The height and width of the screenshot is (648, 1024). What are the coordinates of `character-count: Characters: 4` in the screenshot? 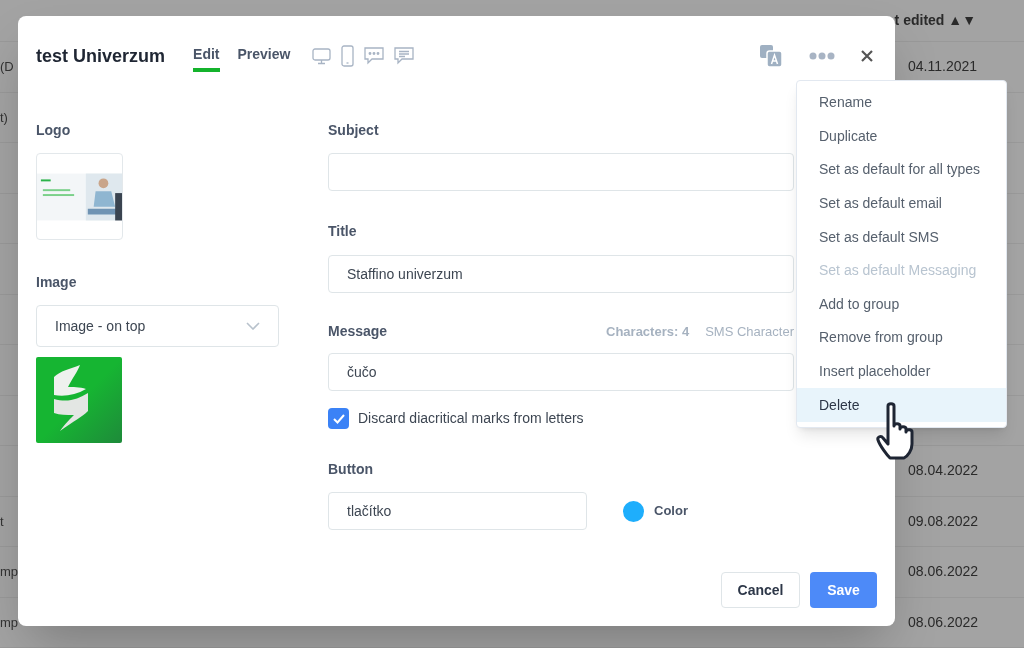 It's located at (648, 331).